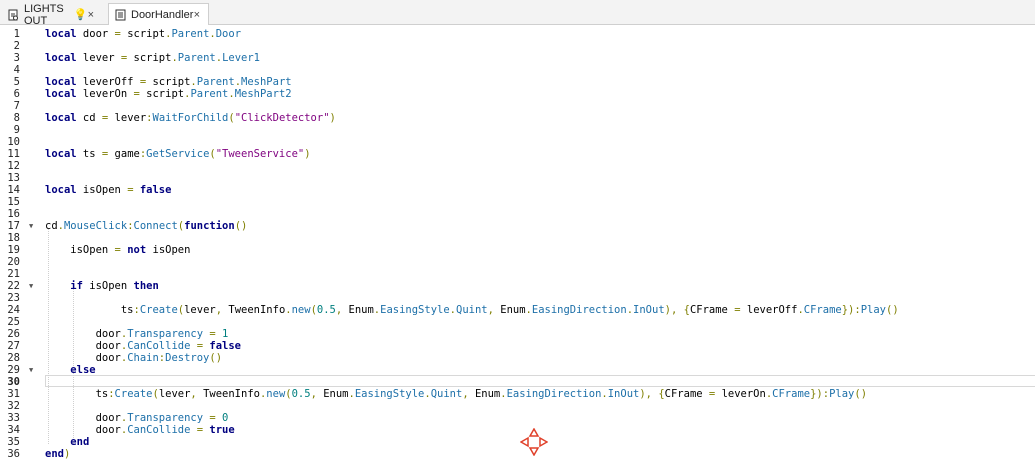 This screenshot has width=1035, height=460. I want to click on code-line: 26 door.Transparency = 1, so click(517, 334).